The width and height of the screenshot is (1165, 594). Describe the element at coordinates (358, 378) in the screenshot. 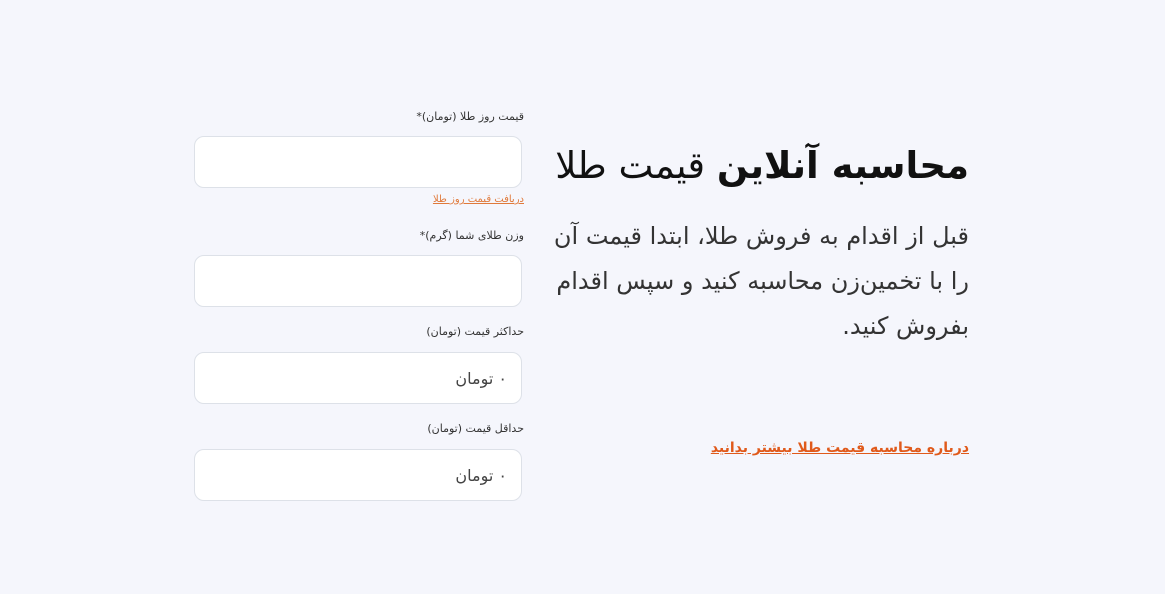

I see `max-price-field: ۰ تومان` at that location.